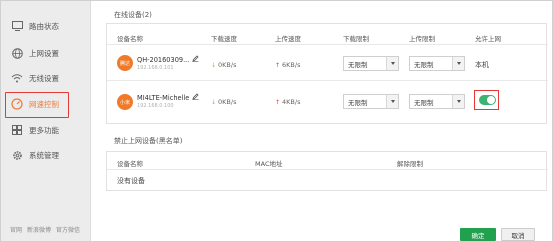 Image resolution: width=553 pixels, height=242 pixels. Describe the element at coordinates (269, 164) in the screenshot. I see `header-mac-address: MAC地址` at that location.